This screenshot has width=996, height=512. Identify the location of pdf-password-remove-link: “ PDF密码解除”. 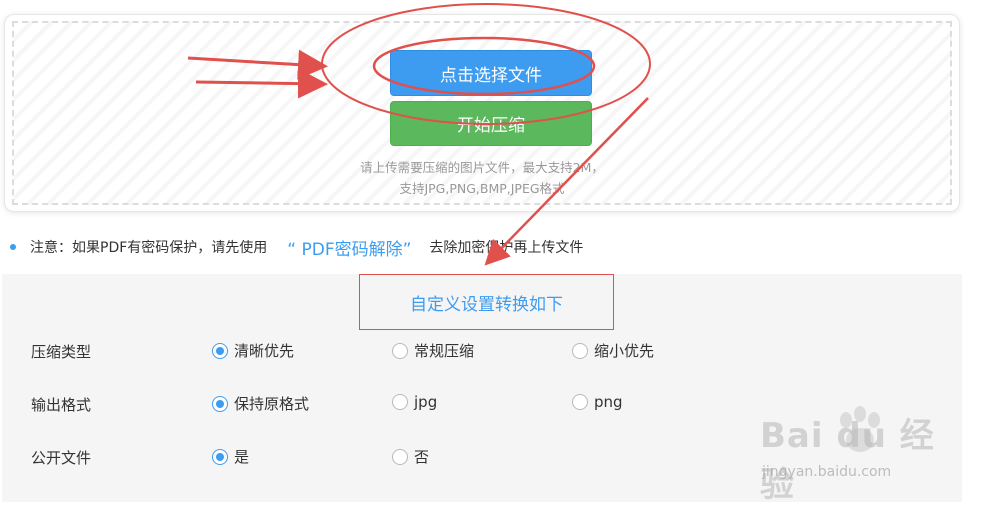
(349, 247).